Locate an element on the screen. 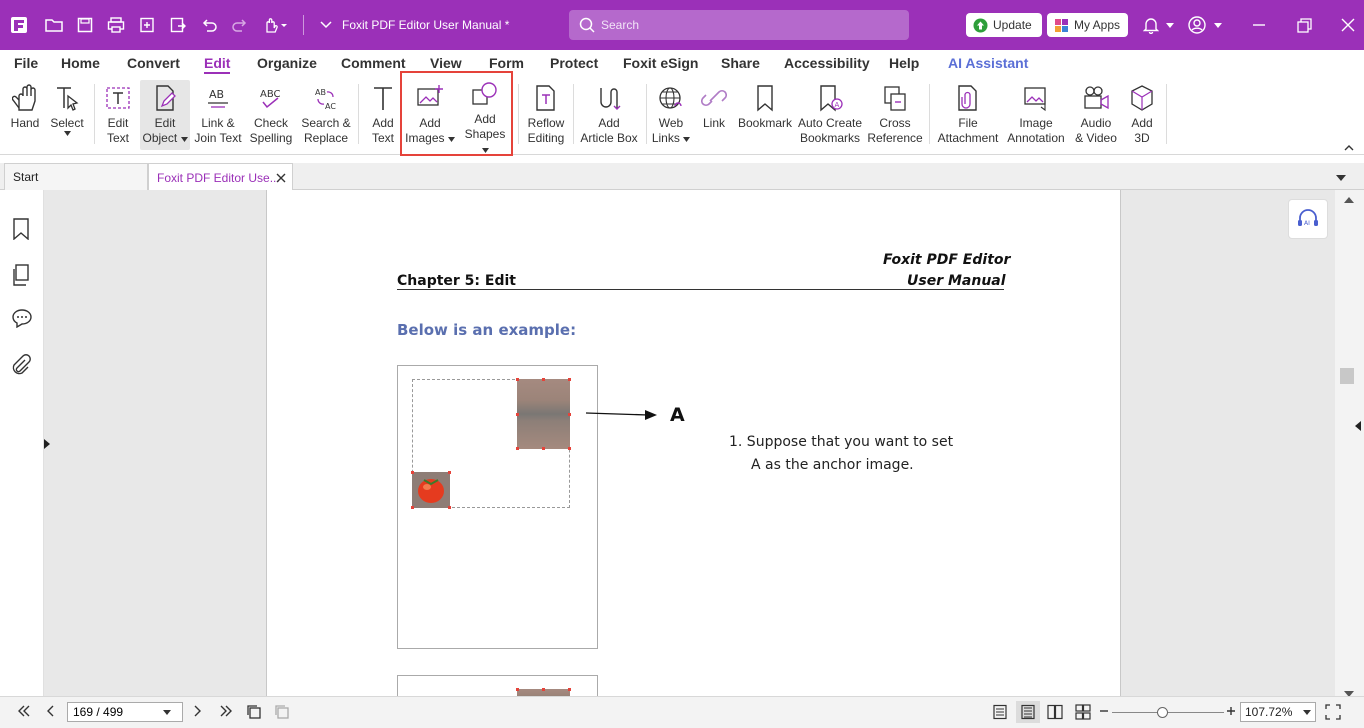 The image size is (1364, 728). image-annotation-button: Image Annotation is located at coordinates (1036, 115).